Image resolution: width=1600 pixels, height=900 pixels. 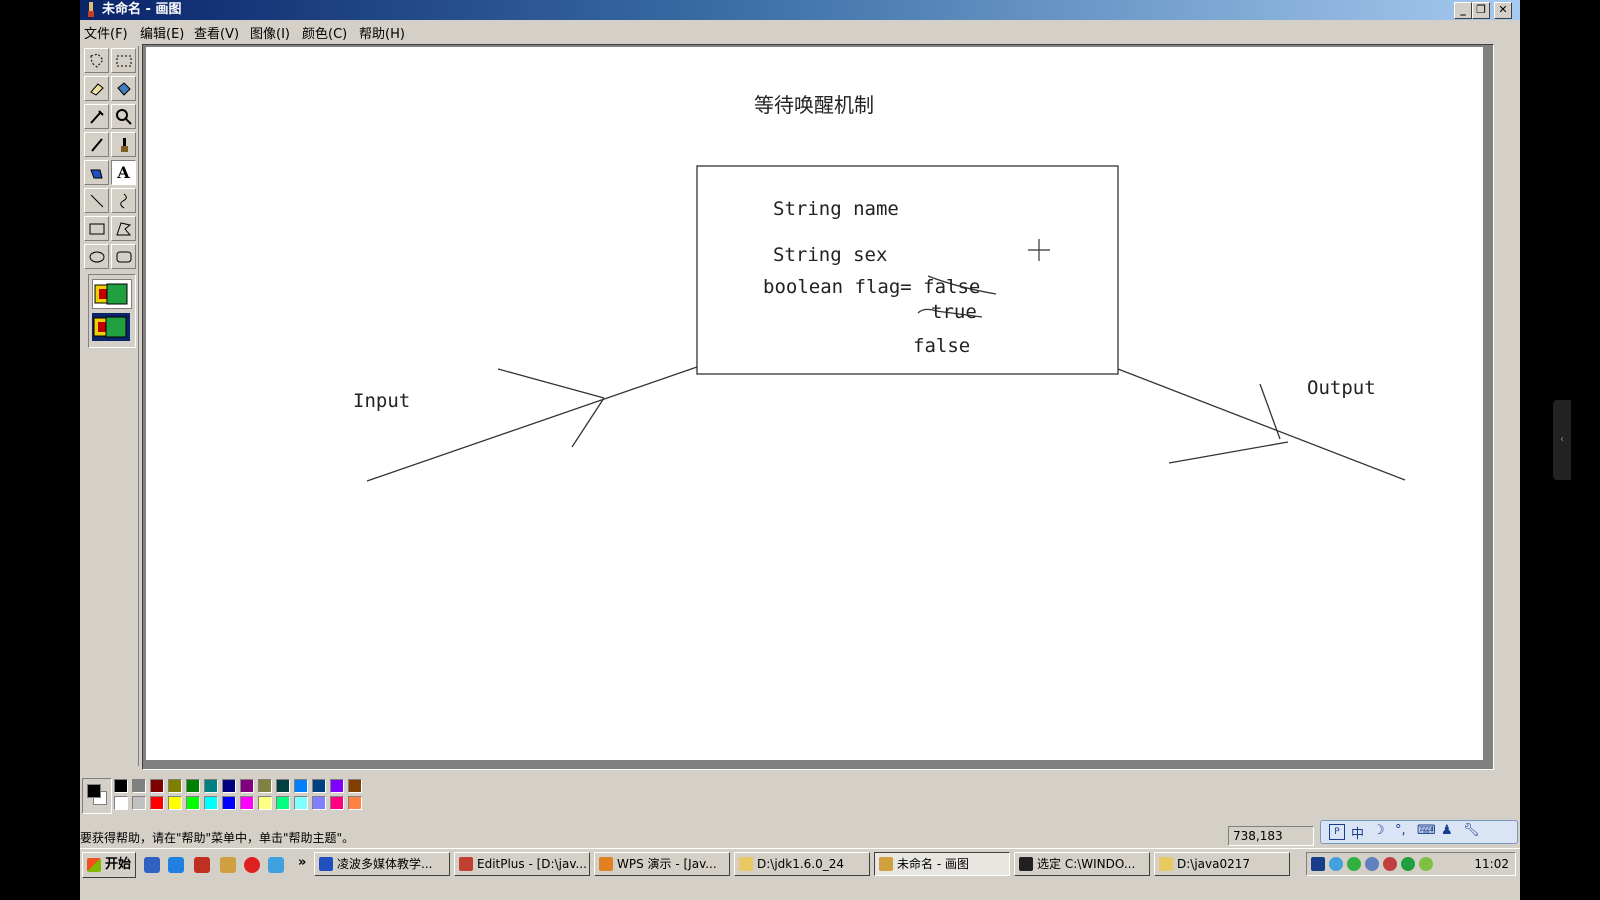 What do you see at coordinates (106, 32) in the screenshot?
I see `menu-file: 文件(F)` at bounding box center [106, 32].